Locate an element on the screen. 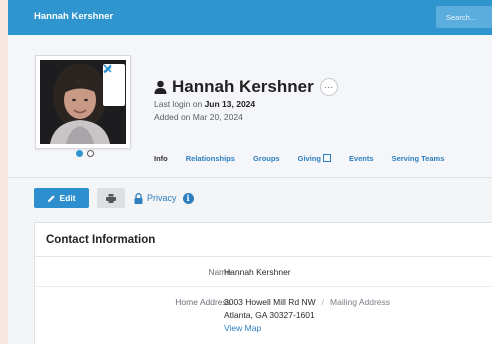 This screenshot has width=492, height=344. view-map-link: View Map is located at coordinates (307, 328).